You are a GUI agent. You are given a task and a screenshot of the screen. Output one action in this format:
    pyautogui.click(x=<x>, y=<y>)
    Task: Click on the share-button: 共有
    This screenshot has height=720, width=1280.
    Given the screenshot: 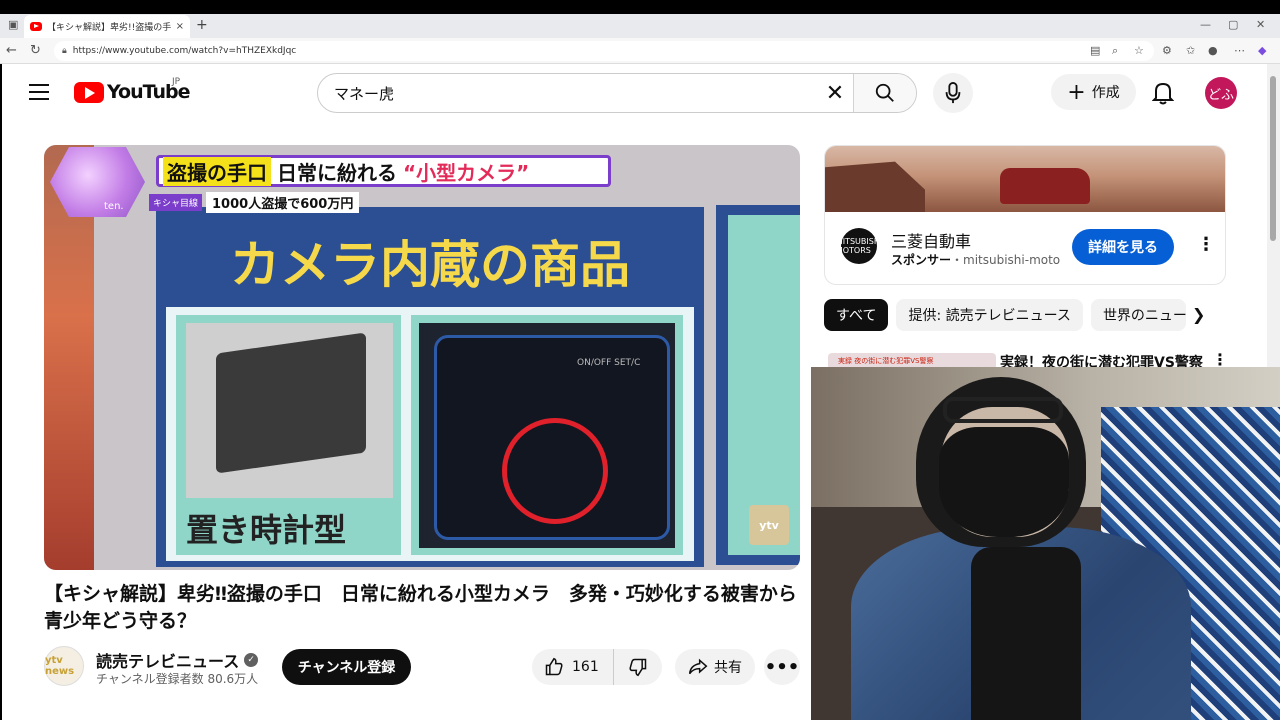 What is the action you would take?
    pyautogui.click(x=715, y=667)
    